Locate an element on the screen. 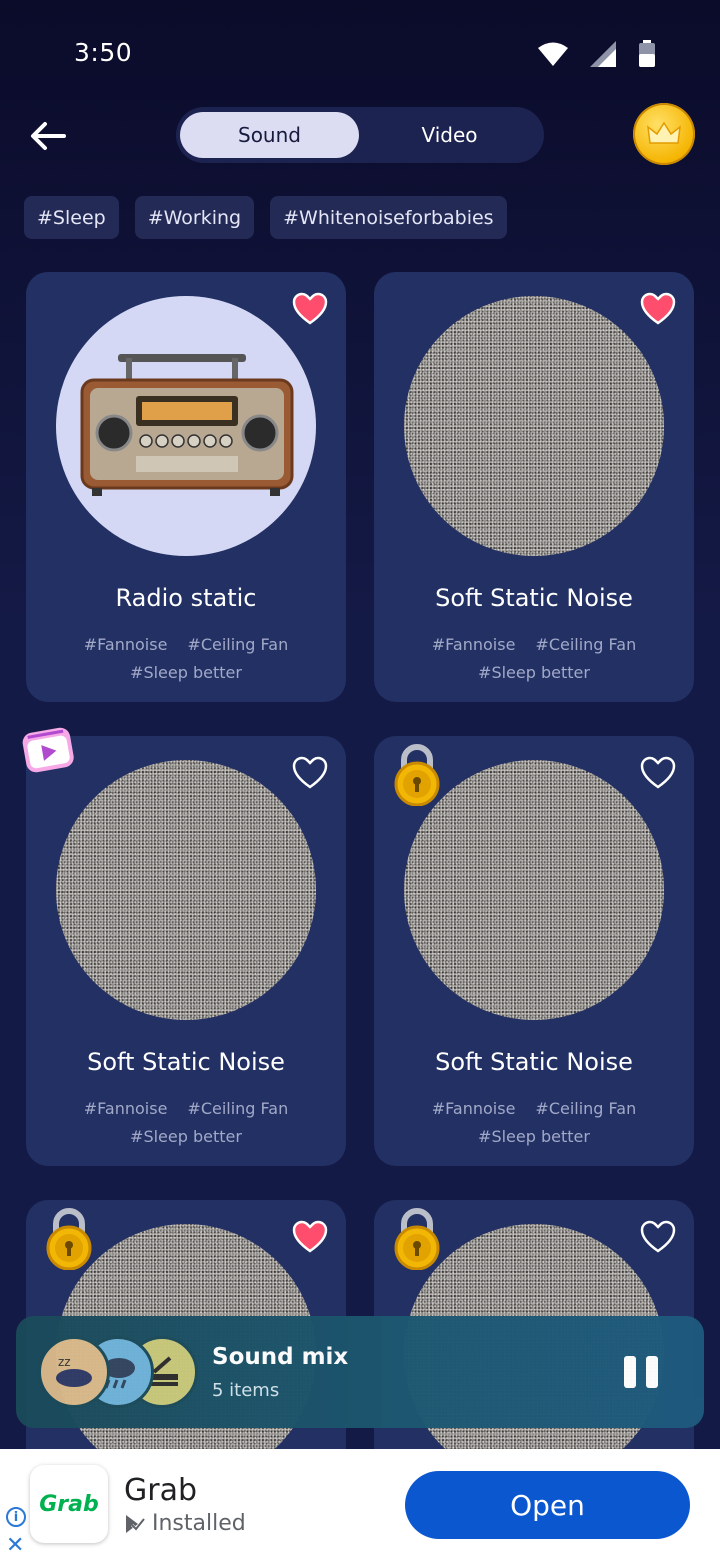  status-time: 3:50 is located at coordinates (103, 52).